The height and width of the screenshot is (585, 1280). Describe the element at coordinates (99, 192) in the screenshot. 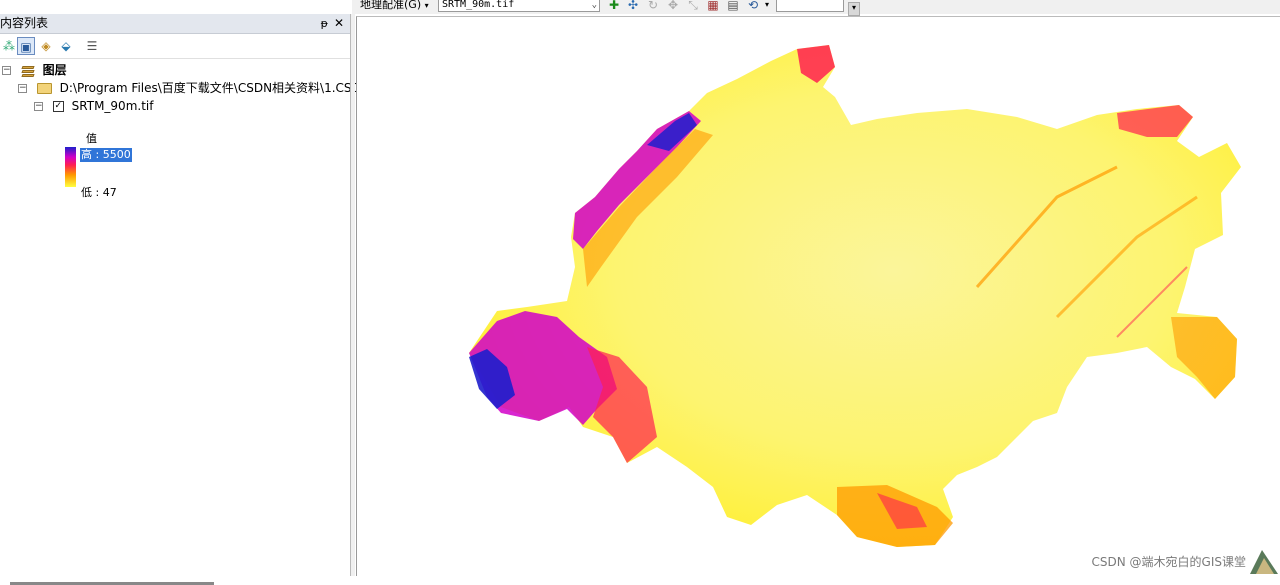

I see `legend-low-label: 低 : 47` at that location.